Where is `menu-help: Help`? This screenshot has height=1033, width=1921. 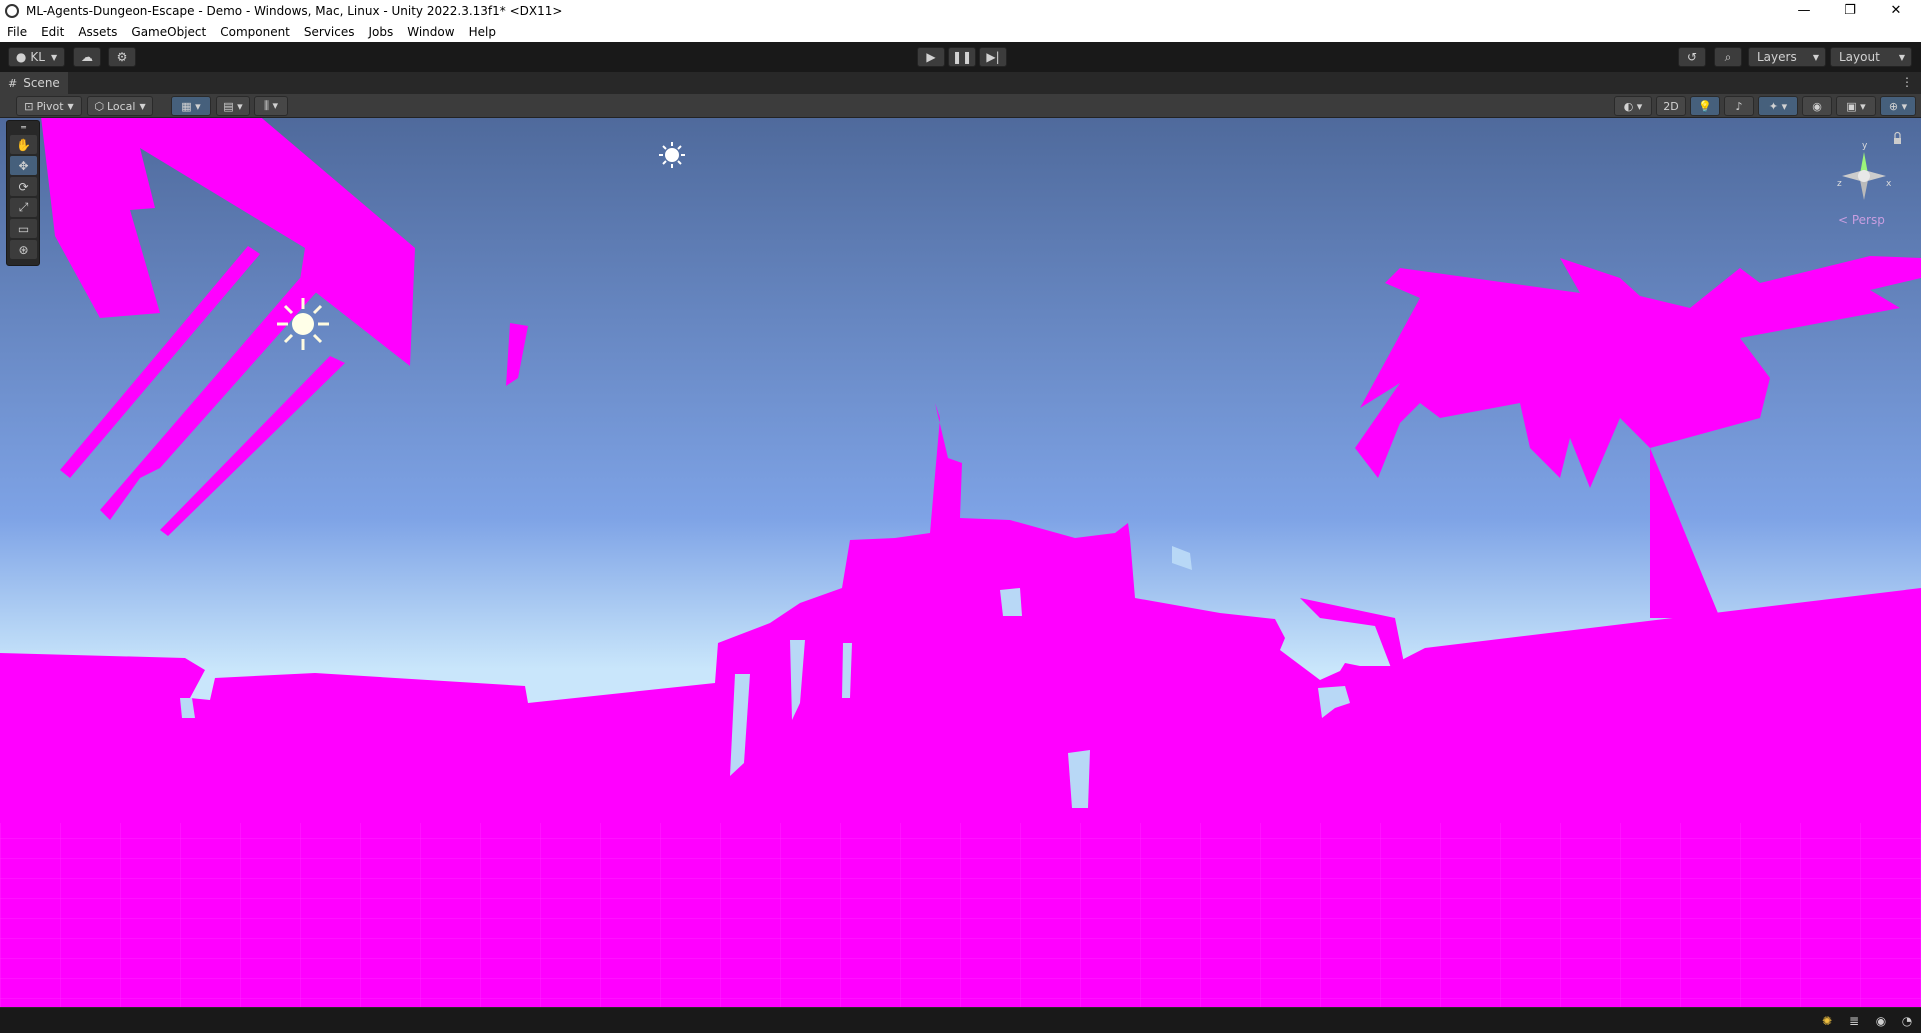 menu-help: Help is located at coordinates (482, 32).